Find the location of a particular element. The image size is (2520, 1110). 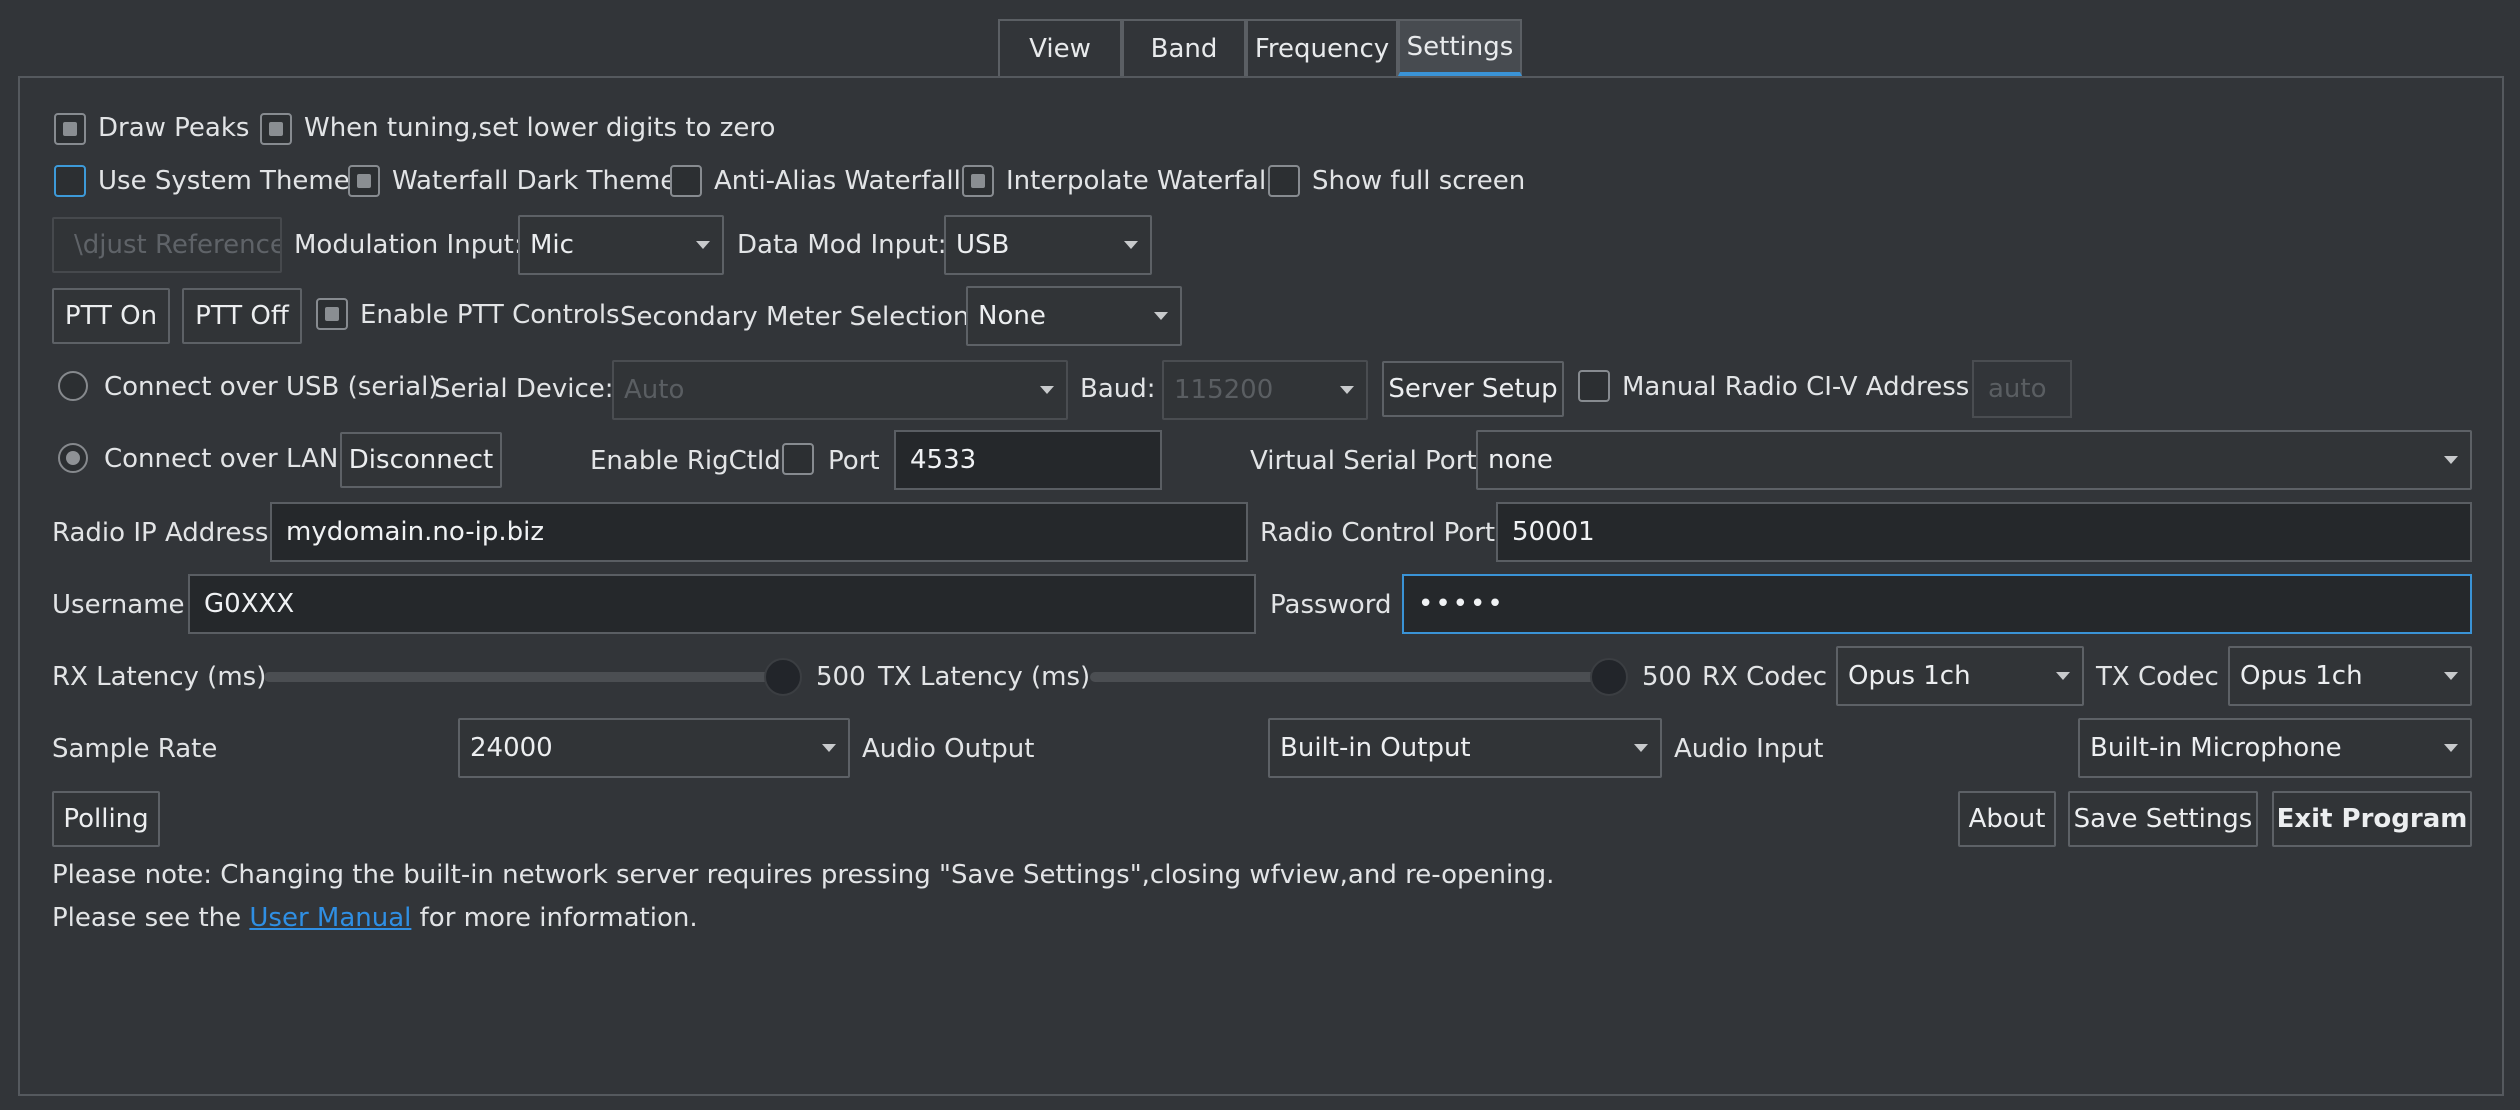

tab-settings: Settings is located at coordinates (1460, 47).